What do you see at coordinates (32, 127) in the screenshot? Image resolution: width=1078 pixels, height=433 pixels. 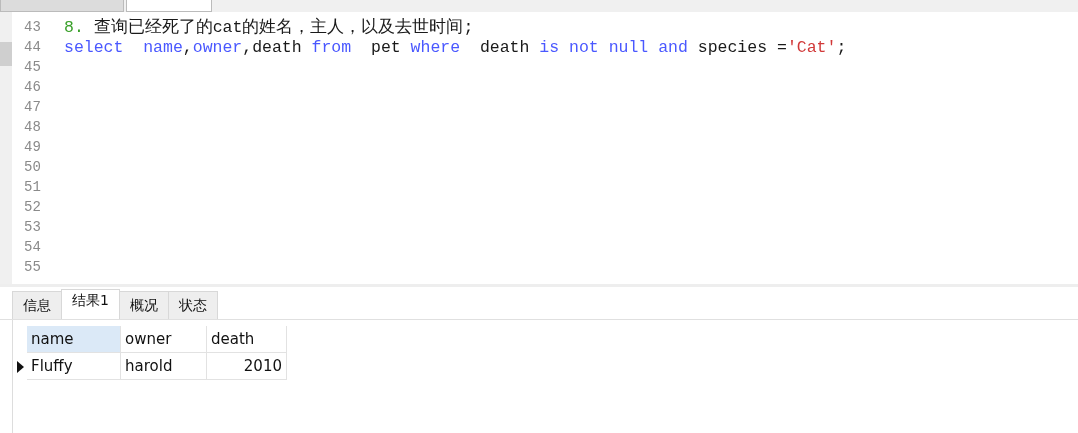 I see `line-number: 48` at bounding box center [32, 127].